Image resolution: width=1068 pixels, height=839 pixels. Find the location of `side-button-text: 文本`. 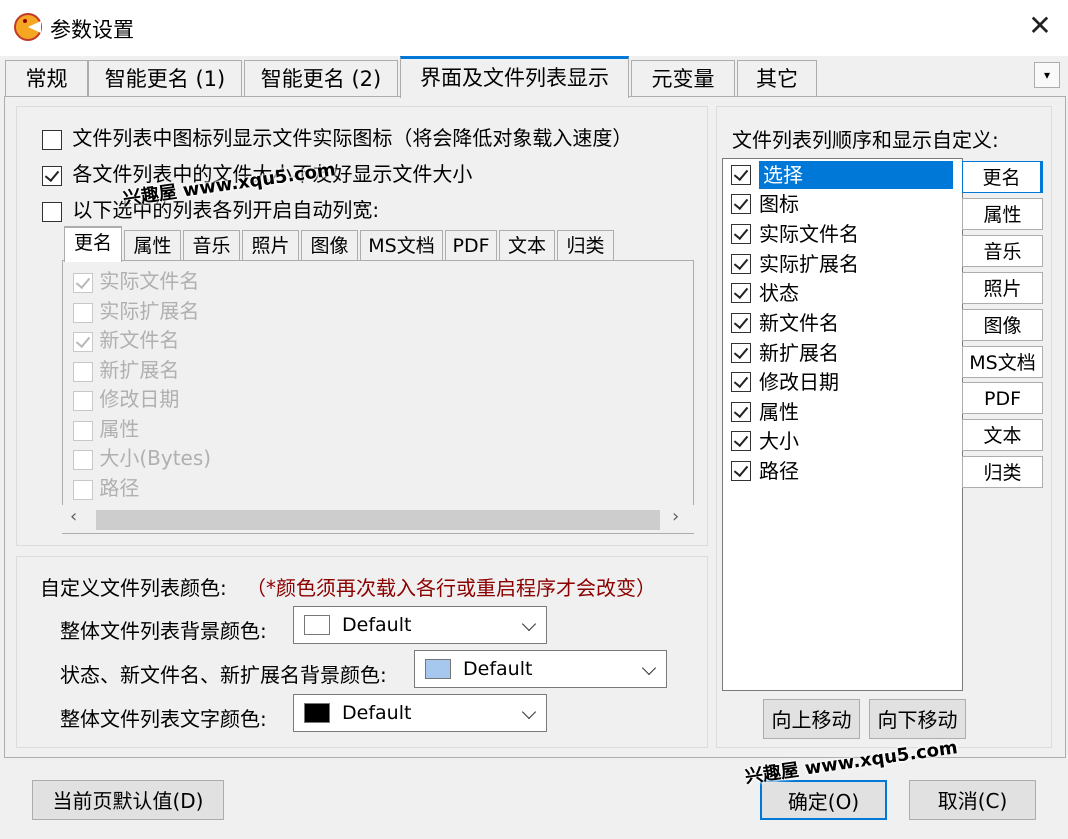

side-button-text: 文本 is located at coordinates (1002, 435).